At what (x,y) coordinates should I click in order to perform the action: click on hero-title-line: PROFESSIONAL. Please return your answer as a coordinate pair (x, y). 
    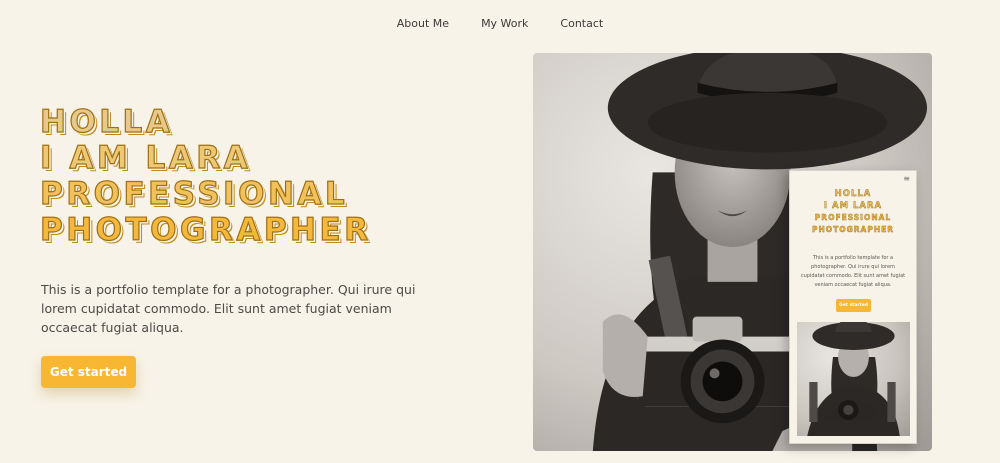
    Looking at the image, I should click on (194, 193).